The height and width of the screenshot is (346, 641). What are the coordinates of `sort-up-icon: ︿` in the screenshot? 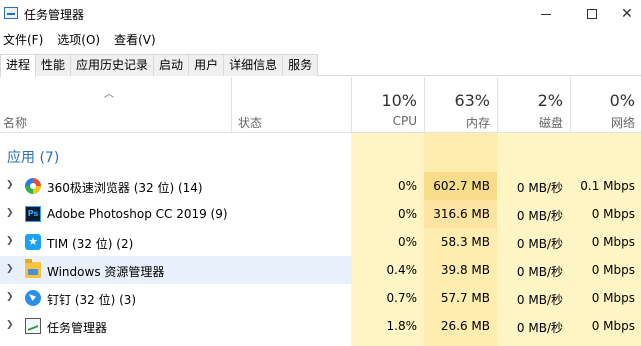 It's located at (109, 94).